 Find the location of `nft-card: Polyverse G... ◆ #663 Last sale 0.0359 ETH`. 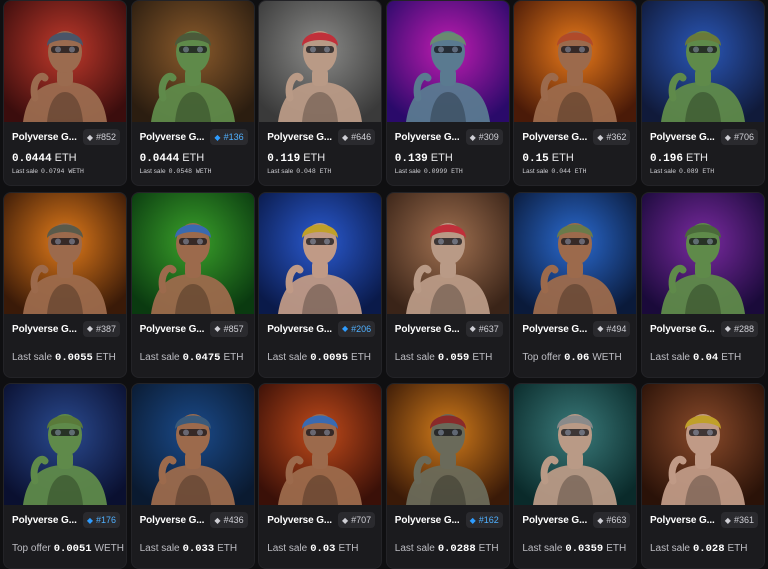

nft-card: Polyverse G... ◆ #663 Last sale 0.0359 ETH is located at coordinates (575, 476).